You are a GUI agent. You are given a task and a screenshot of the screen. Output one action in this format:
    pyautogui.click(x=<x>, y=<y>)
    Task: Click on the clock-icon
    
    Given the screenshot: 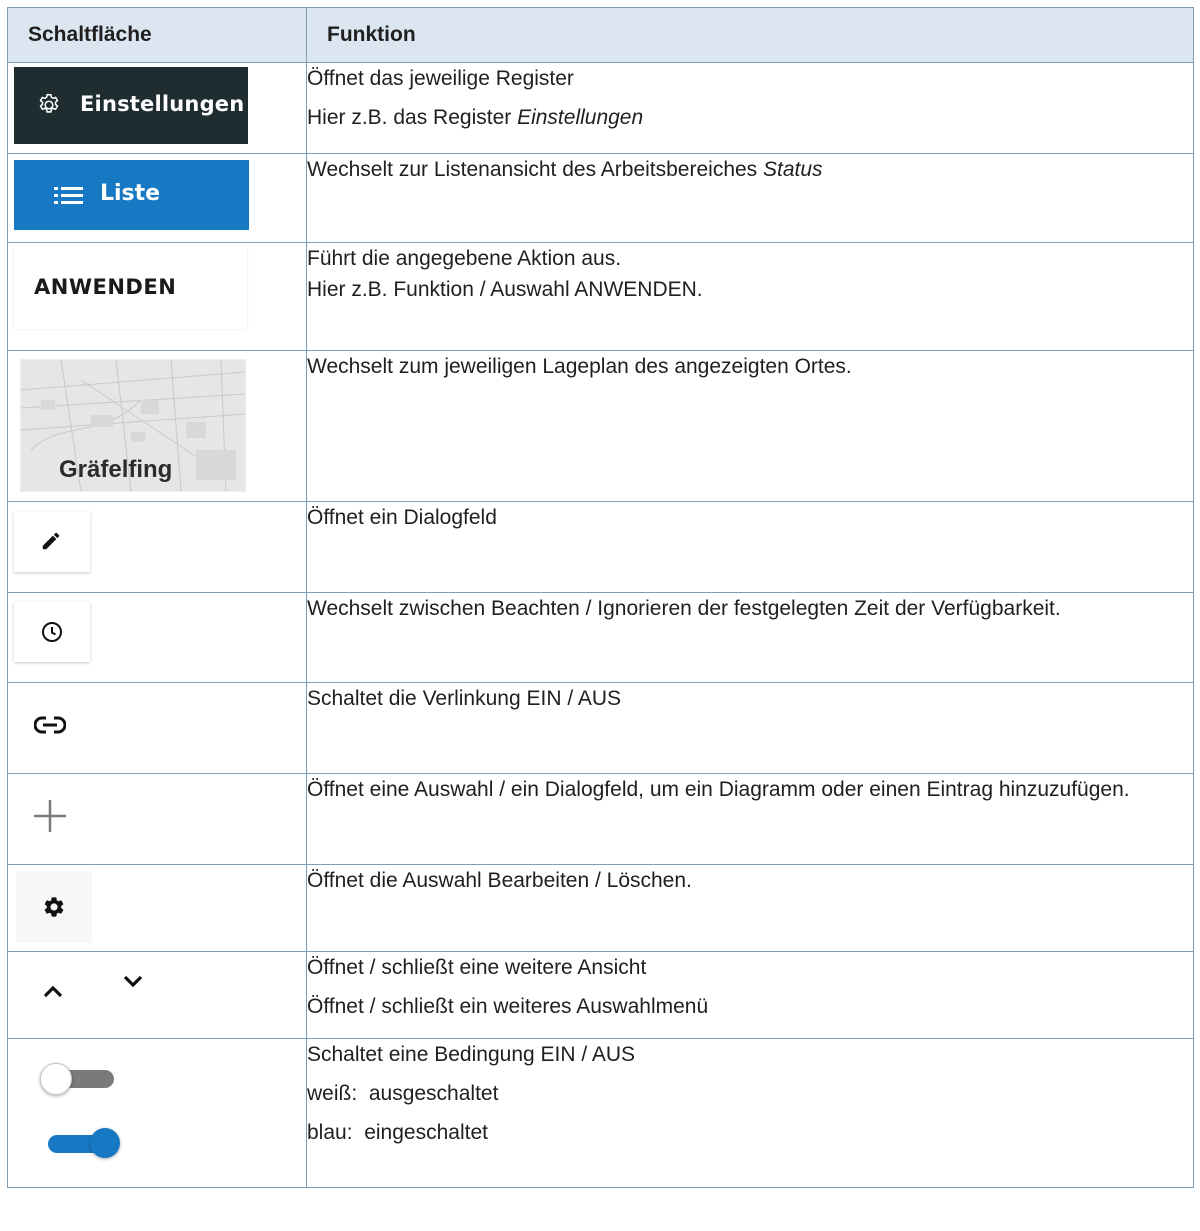 What is the action you would take?
    pyautogui.click(x=52, y=632)
    